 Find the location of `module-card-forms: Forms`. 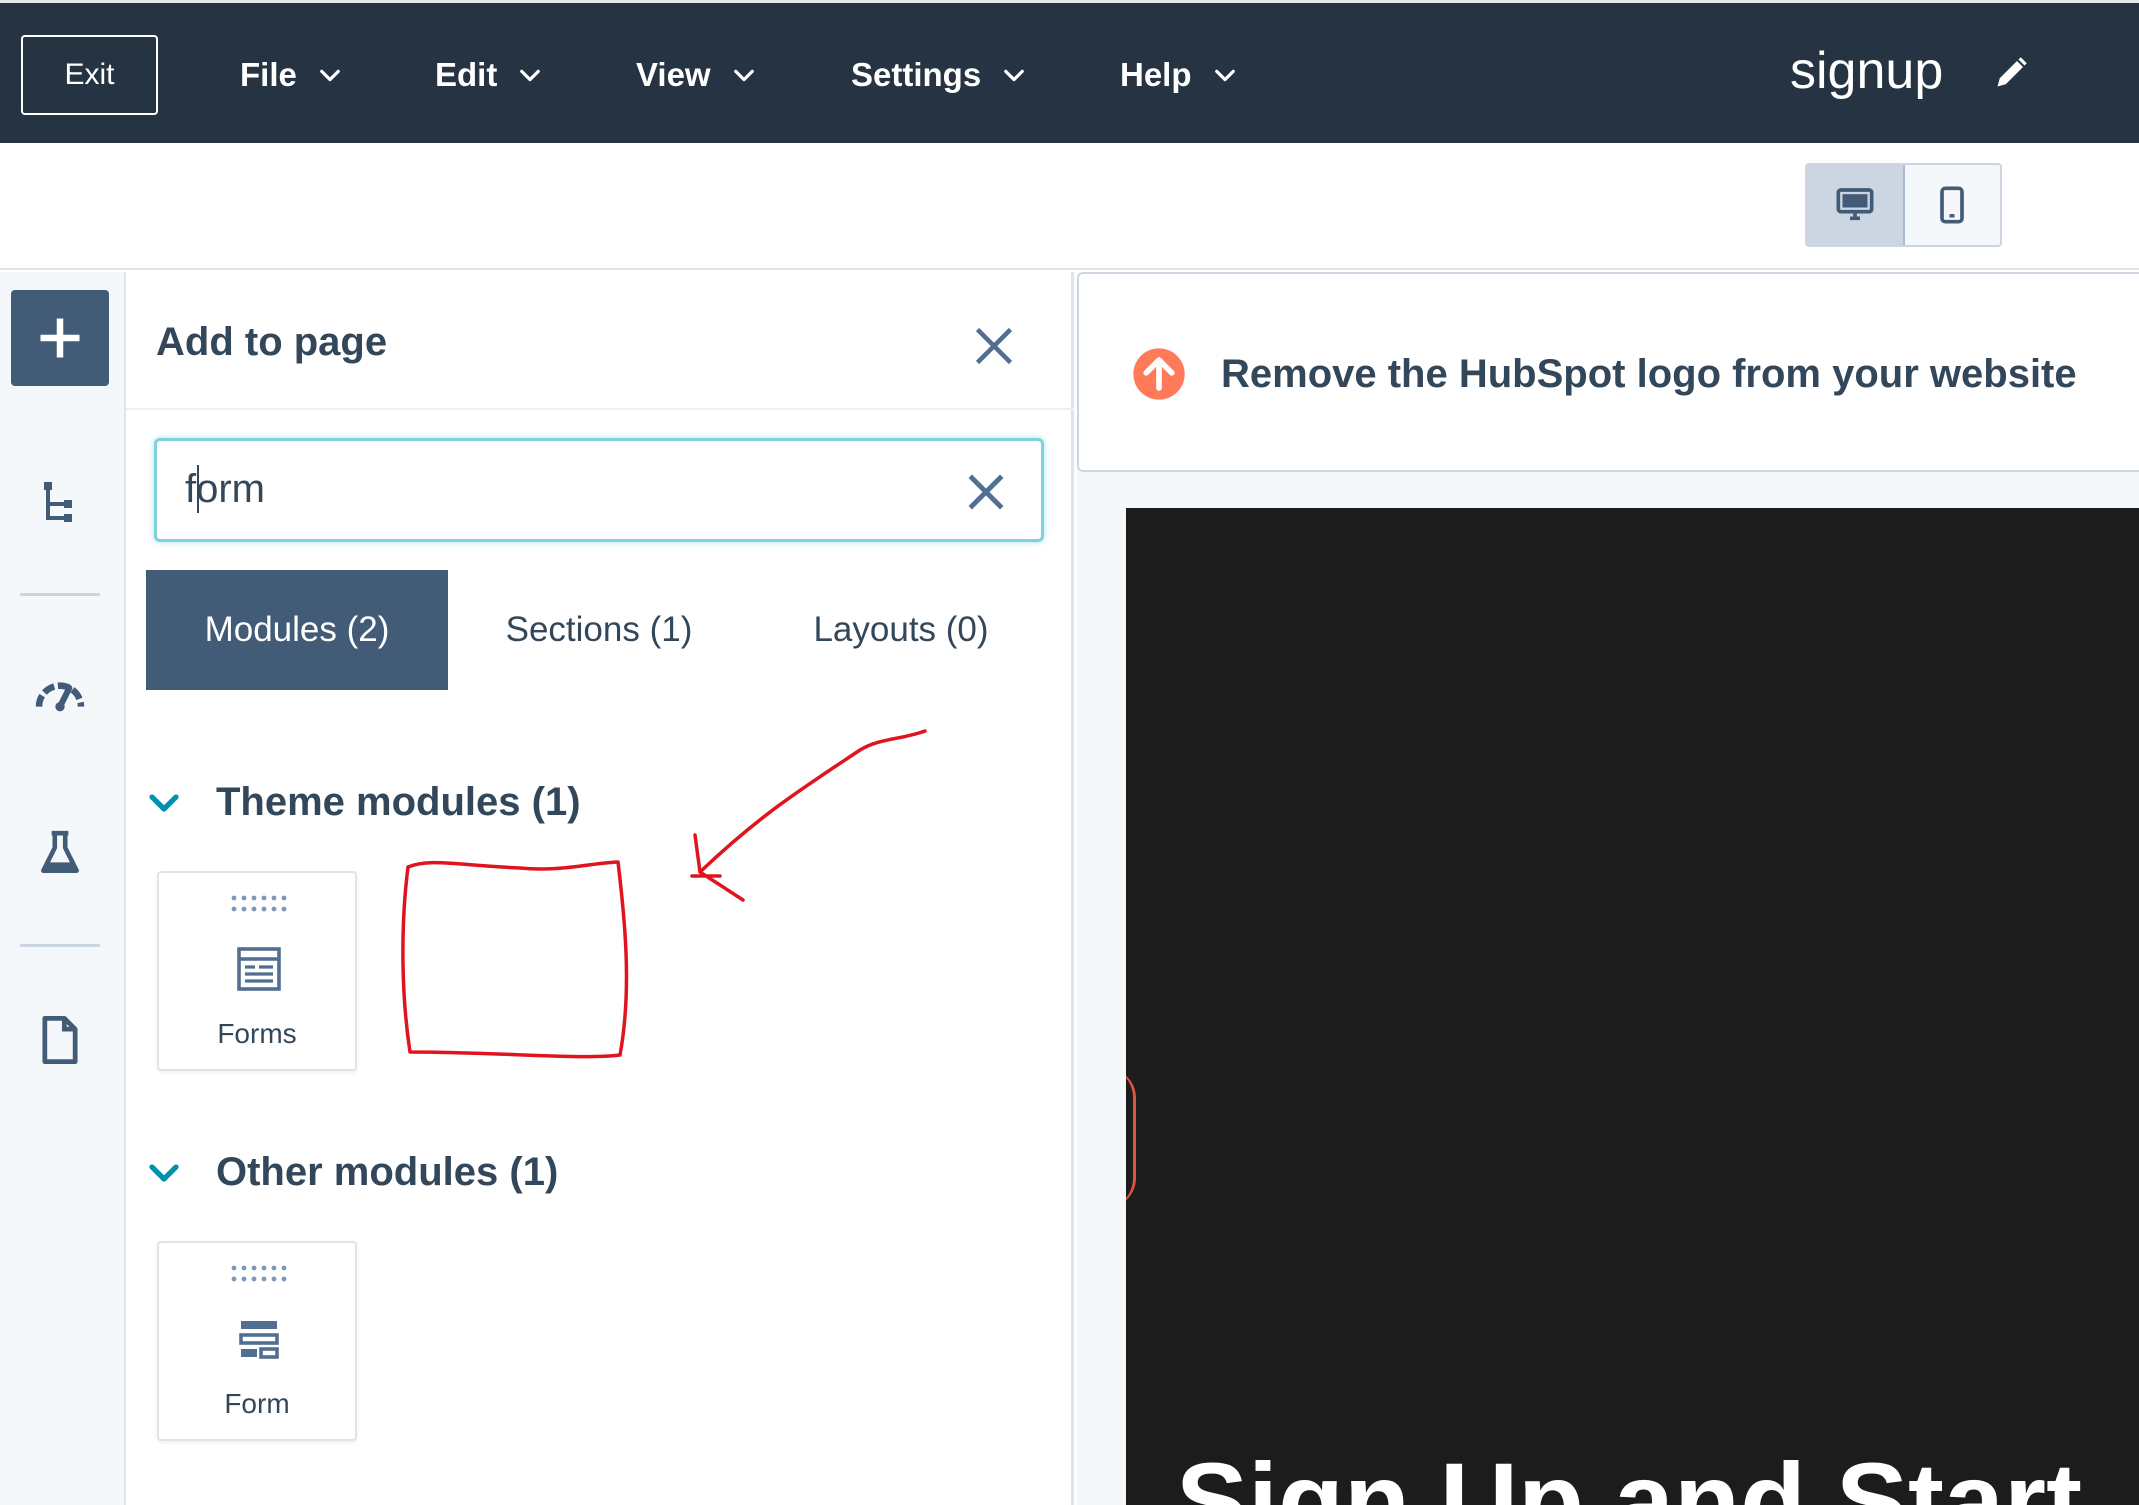

module-card-forms: Forms is located at coordinates (257, 971).